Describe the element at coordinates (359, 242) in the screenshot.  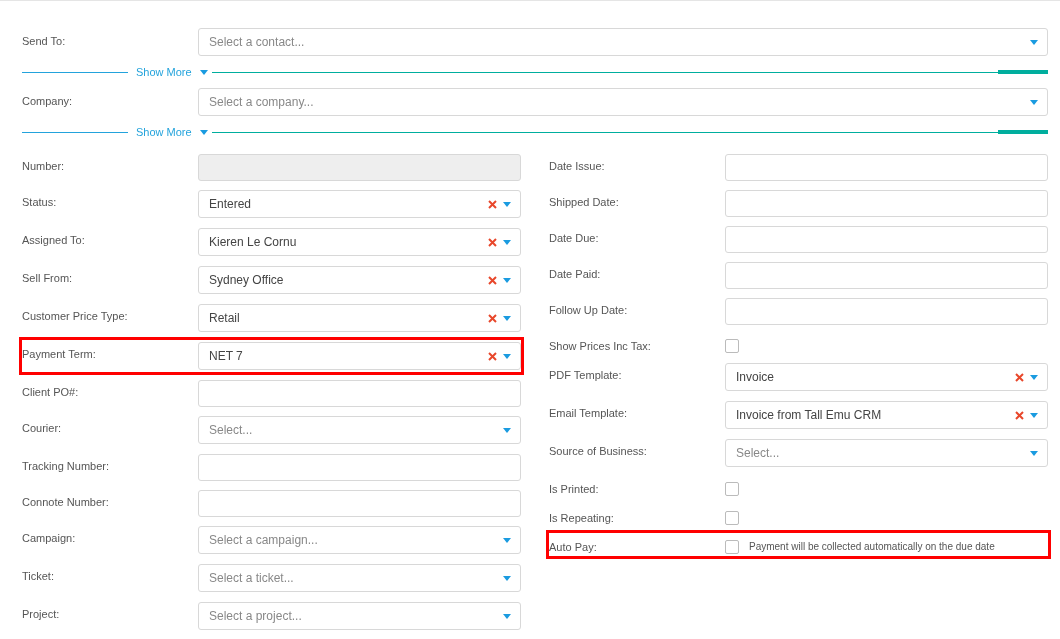
I see `select-field: Kieren Le Cornu` at that location.